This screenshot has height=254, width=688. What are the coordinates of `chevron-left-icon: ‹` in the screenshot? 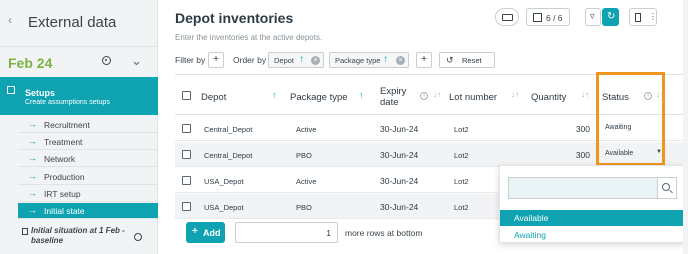 It's located at (10, 20).